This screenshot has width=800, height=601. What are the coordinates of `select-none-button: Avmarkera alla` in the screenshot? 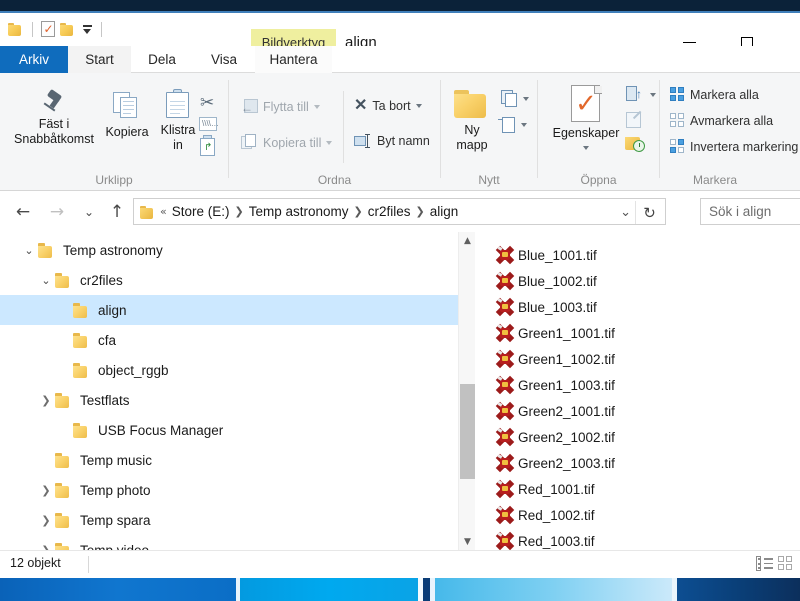 It's located at (721, 120).